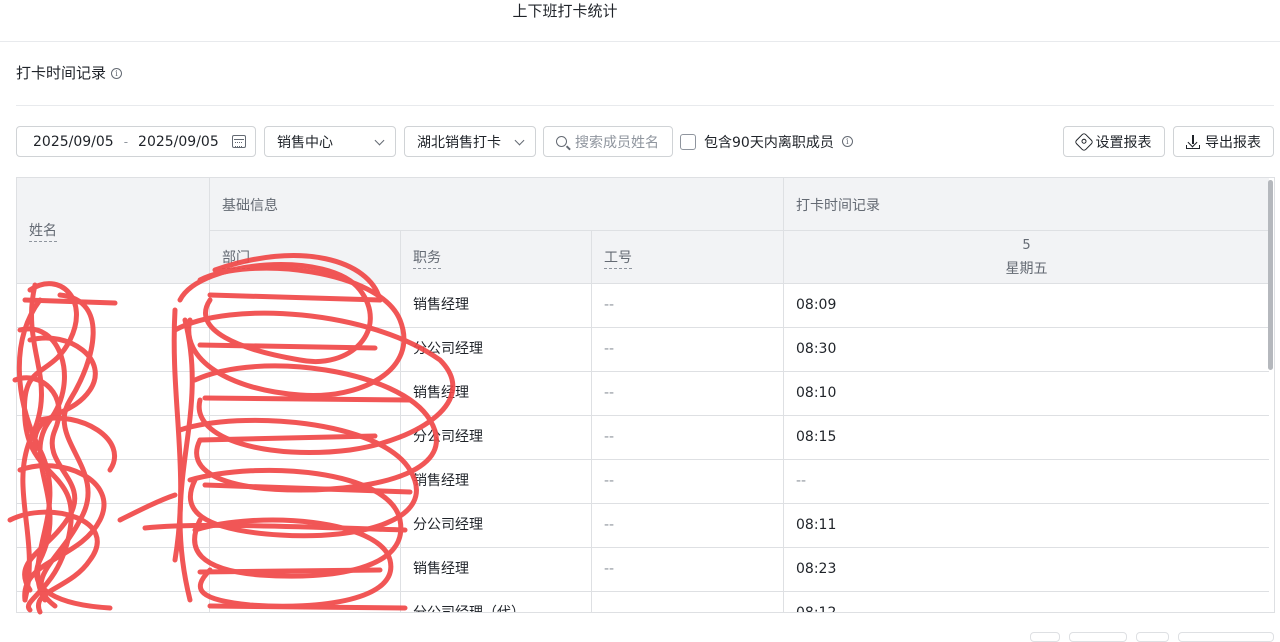 Image resolution: width=1280 pixels, height=642 pixels. Describe the element at coordinates (1026, 204) in the screenshot. I see `header-group-punch: 打卡时间记录` at that location.